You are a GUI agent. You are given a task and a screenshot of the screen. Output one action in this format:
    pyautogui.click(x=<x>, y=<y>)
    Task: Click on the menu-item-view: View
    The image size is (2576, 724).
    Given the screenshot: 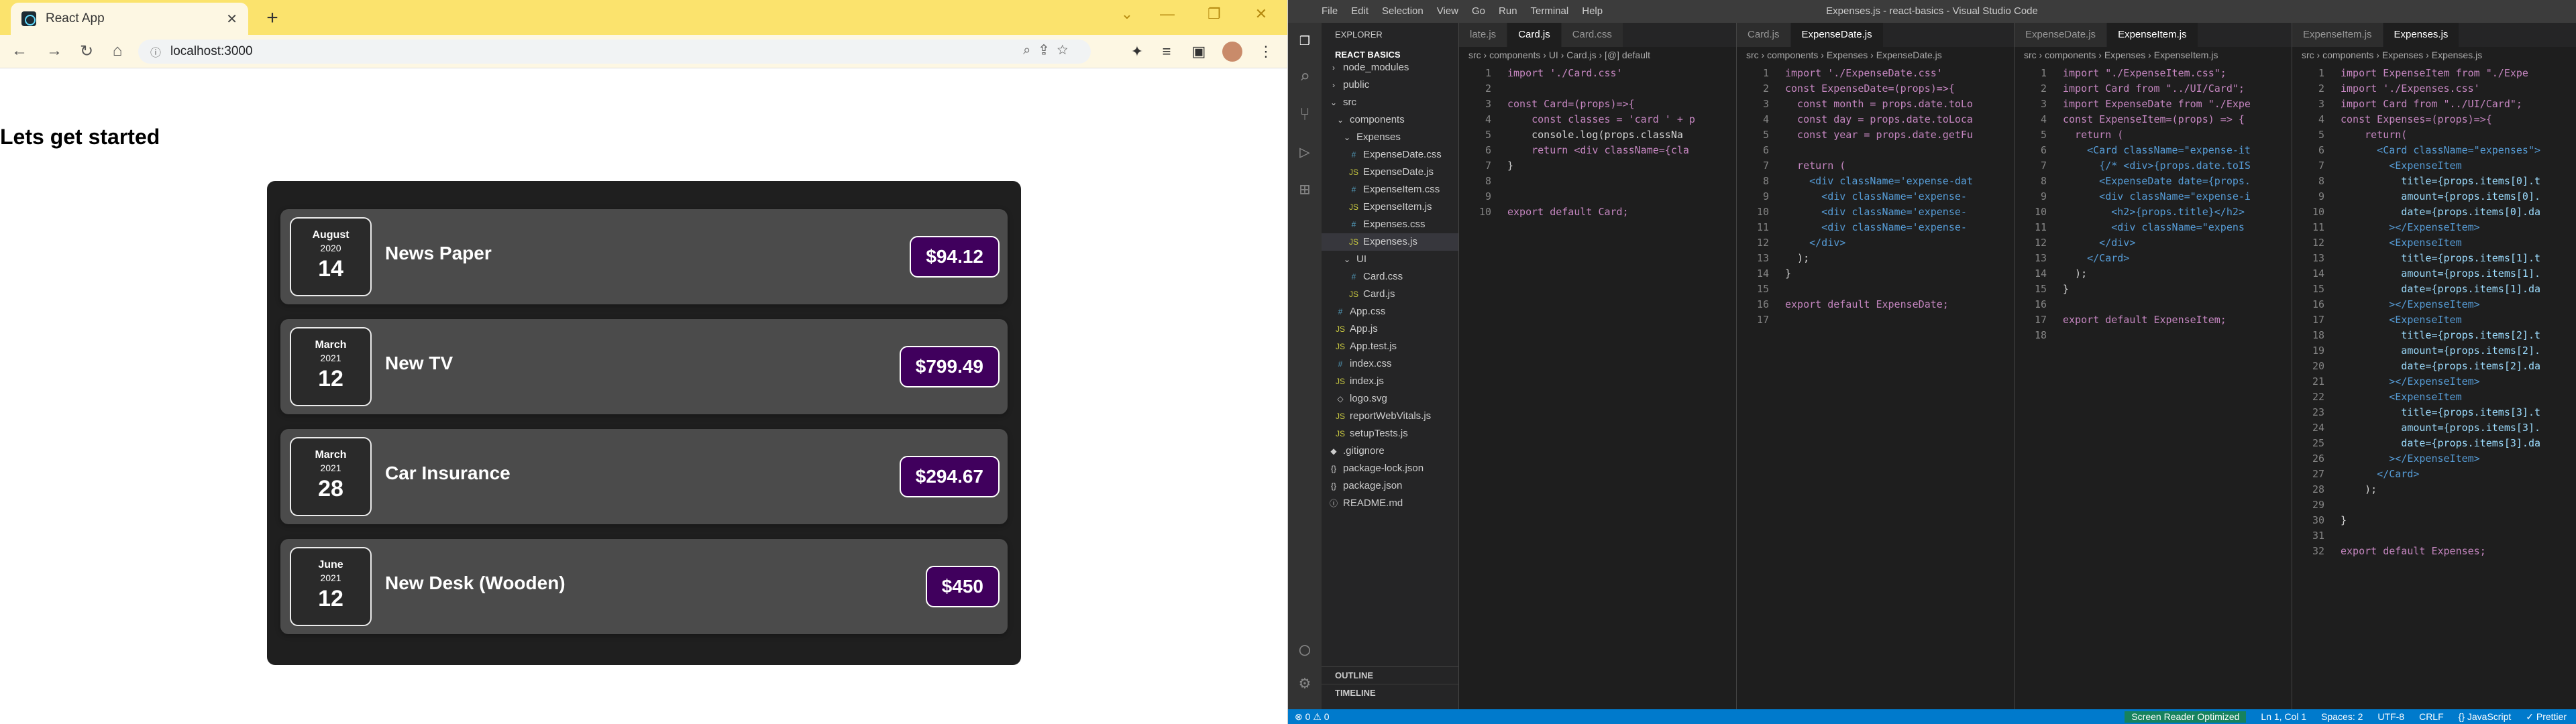 What is the action you would take?
    pyautogui.click(x=1447, y=11)
    